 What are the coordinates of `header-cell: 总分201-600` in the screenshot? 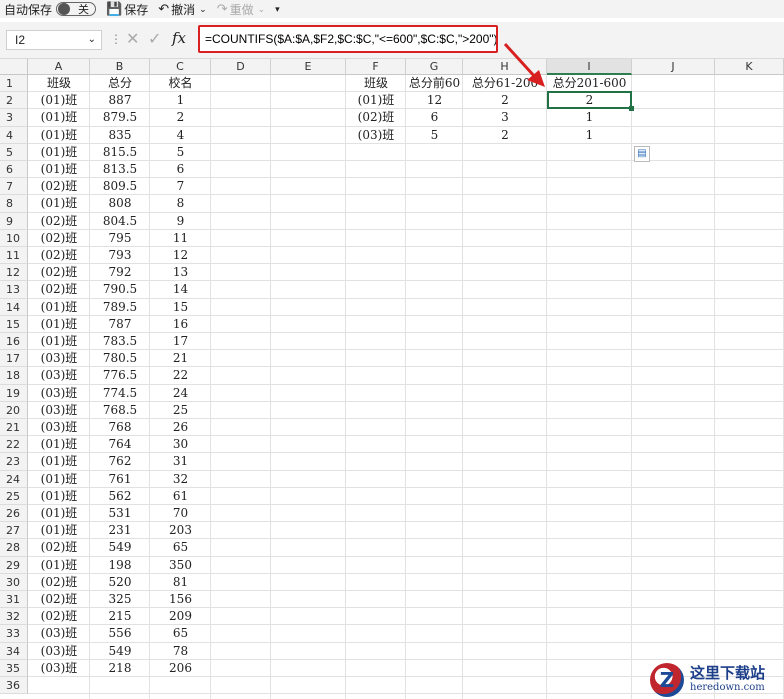 It's located at (589, 83).